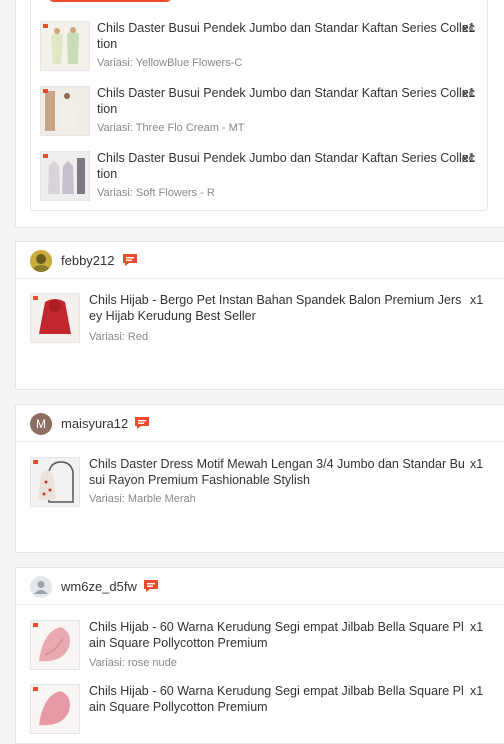 Image resolution: width=504 pixels, height=744 pixels. Describe the element at coordinates (171, 128) in the screenshot. I see `product-variation: Variasi: Three Flo Cream - MT` at that location.